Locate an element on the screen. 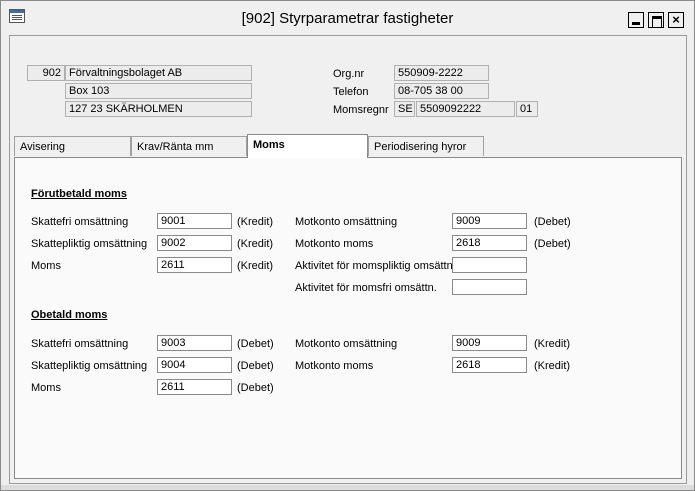 This screenshot has height=491, width=695. tab-moms: Moms is located at coordinates (307, 146).